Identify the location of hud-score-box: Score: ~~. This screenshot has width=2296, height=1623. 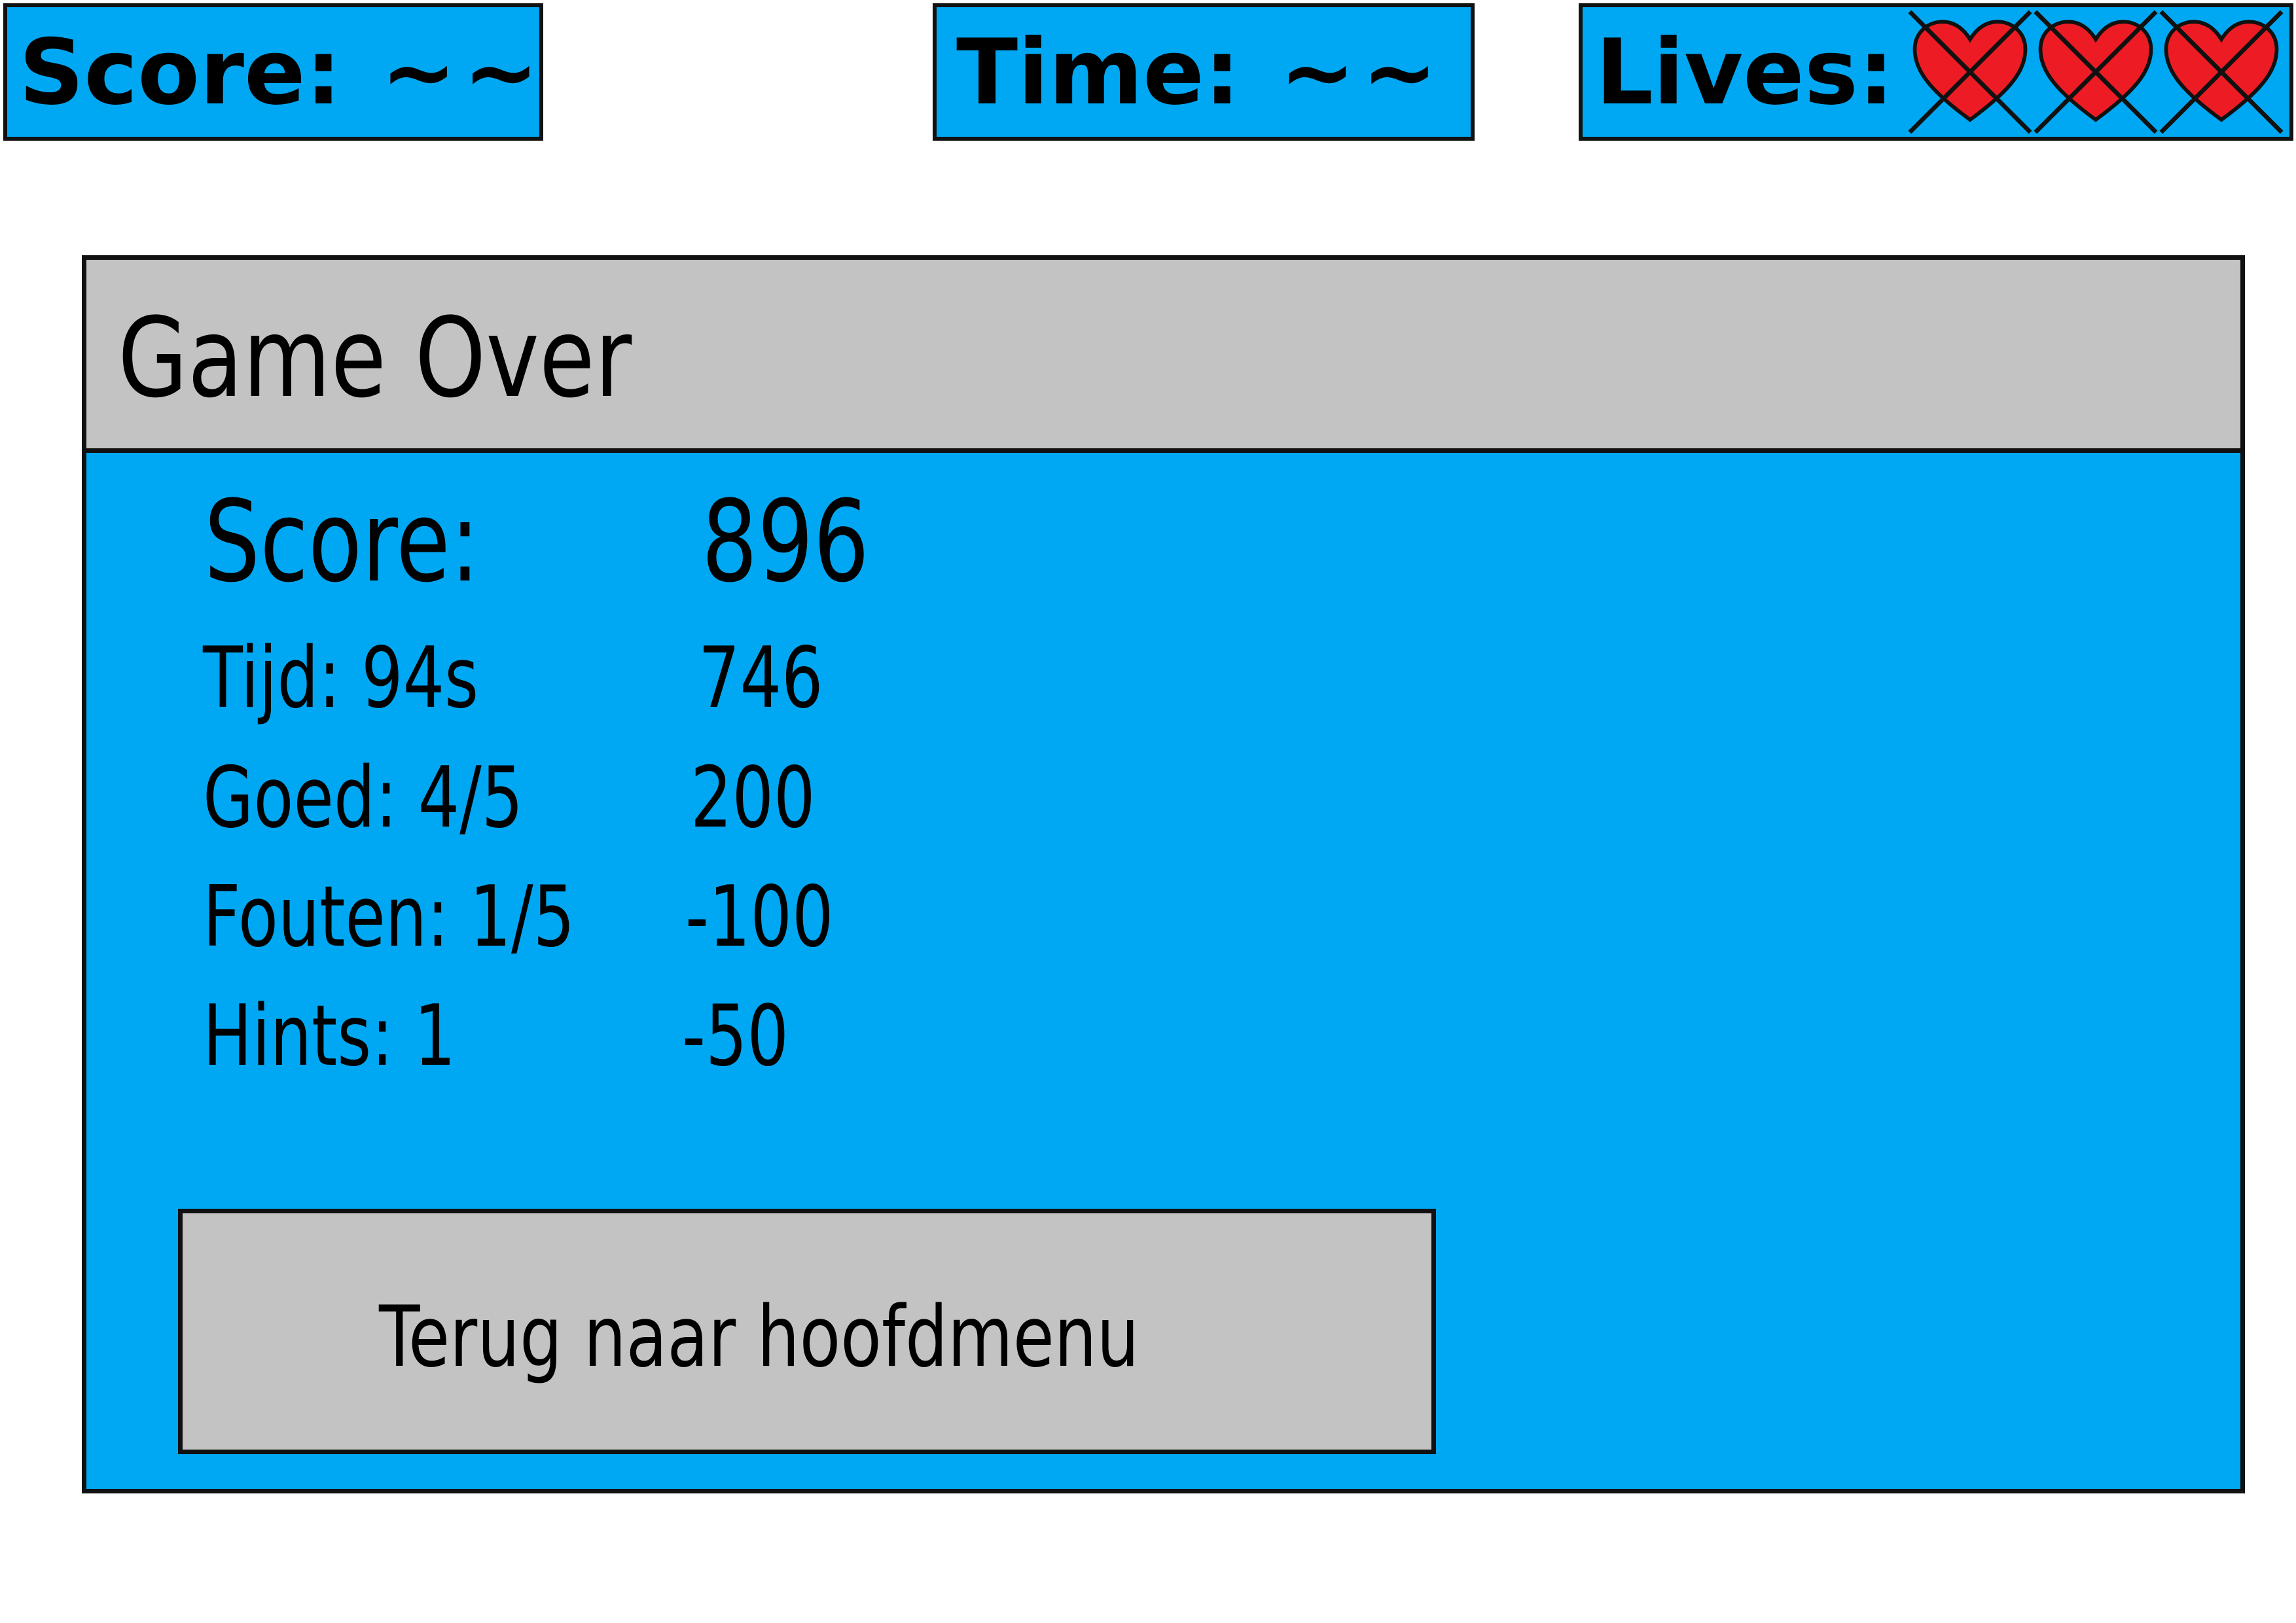
(273, 72).